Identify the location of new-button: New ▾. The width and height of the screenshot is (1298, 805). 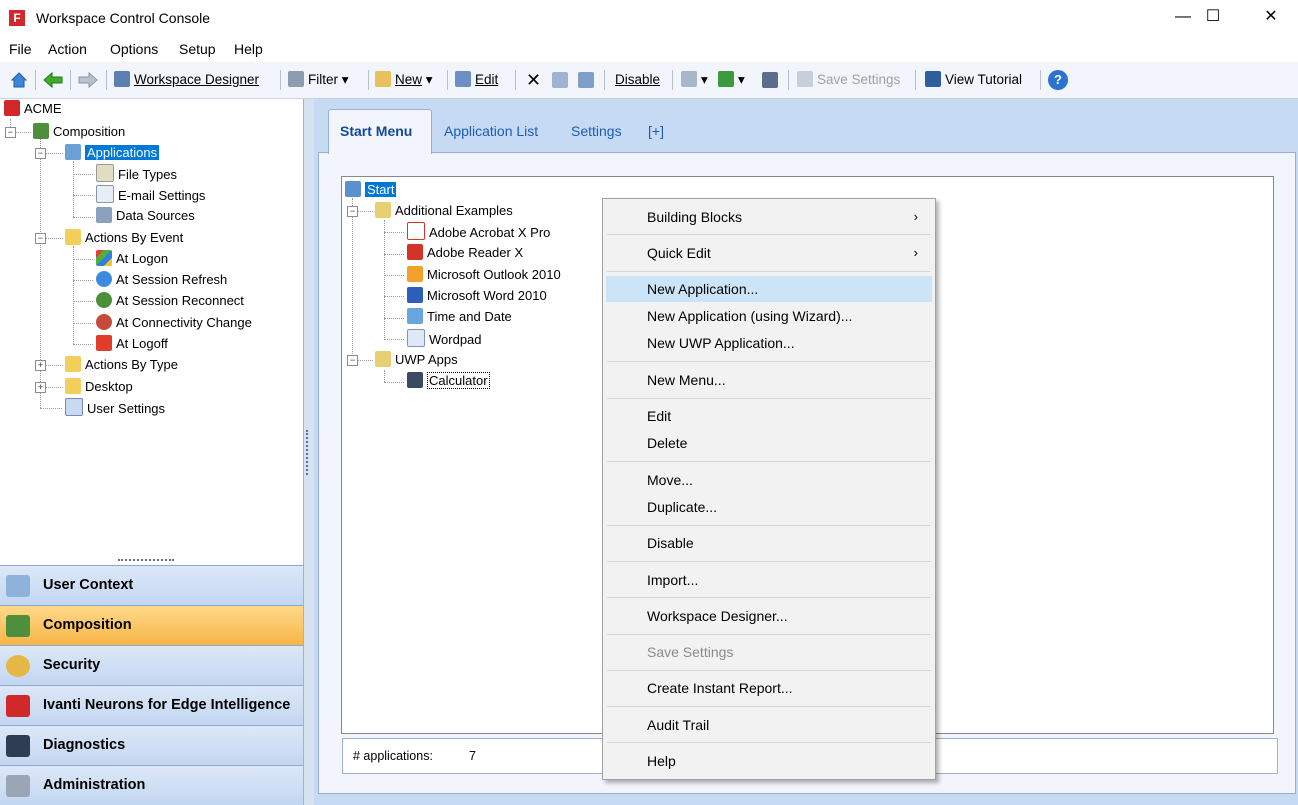
(404, 80).